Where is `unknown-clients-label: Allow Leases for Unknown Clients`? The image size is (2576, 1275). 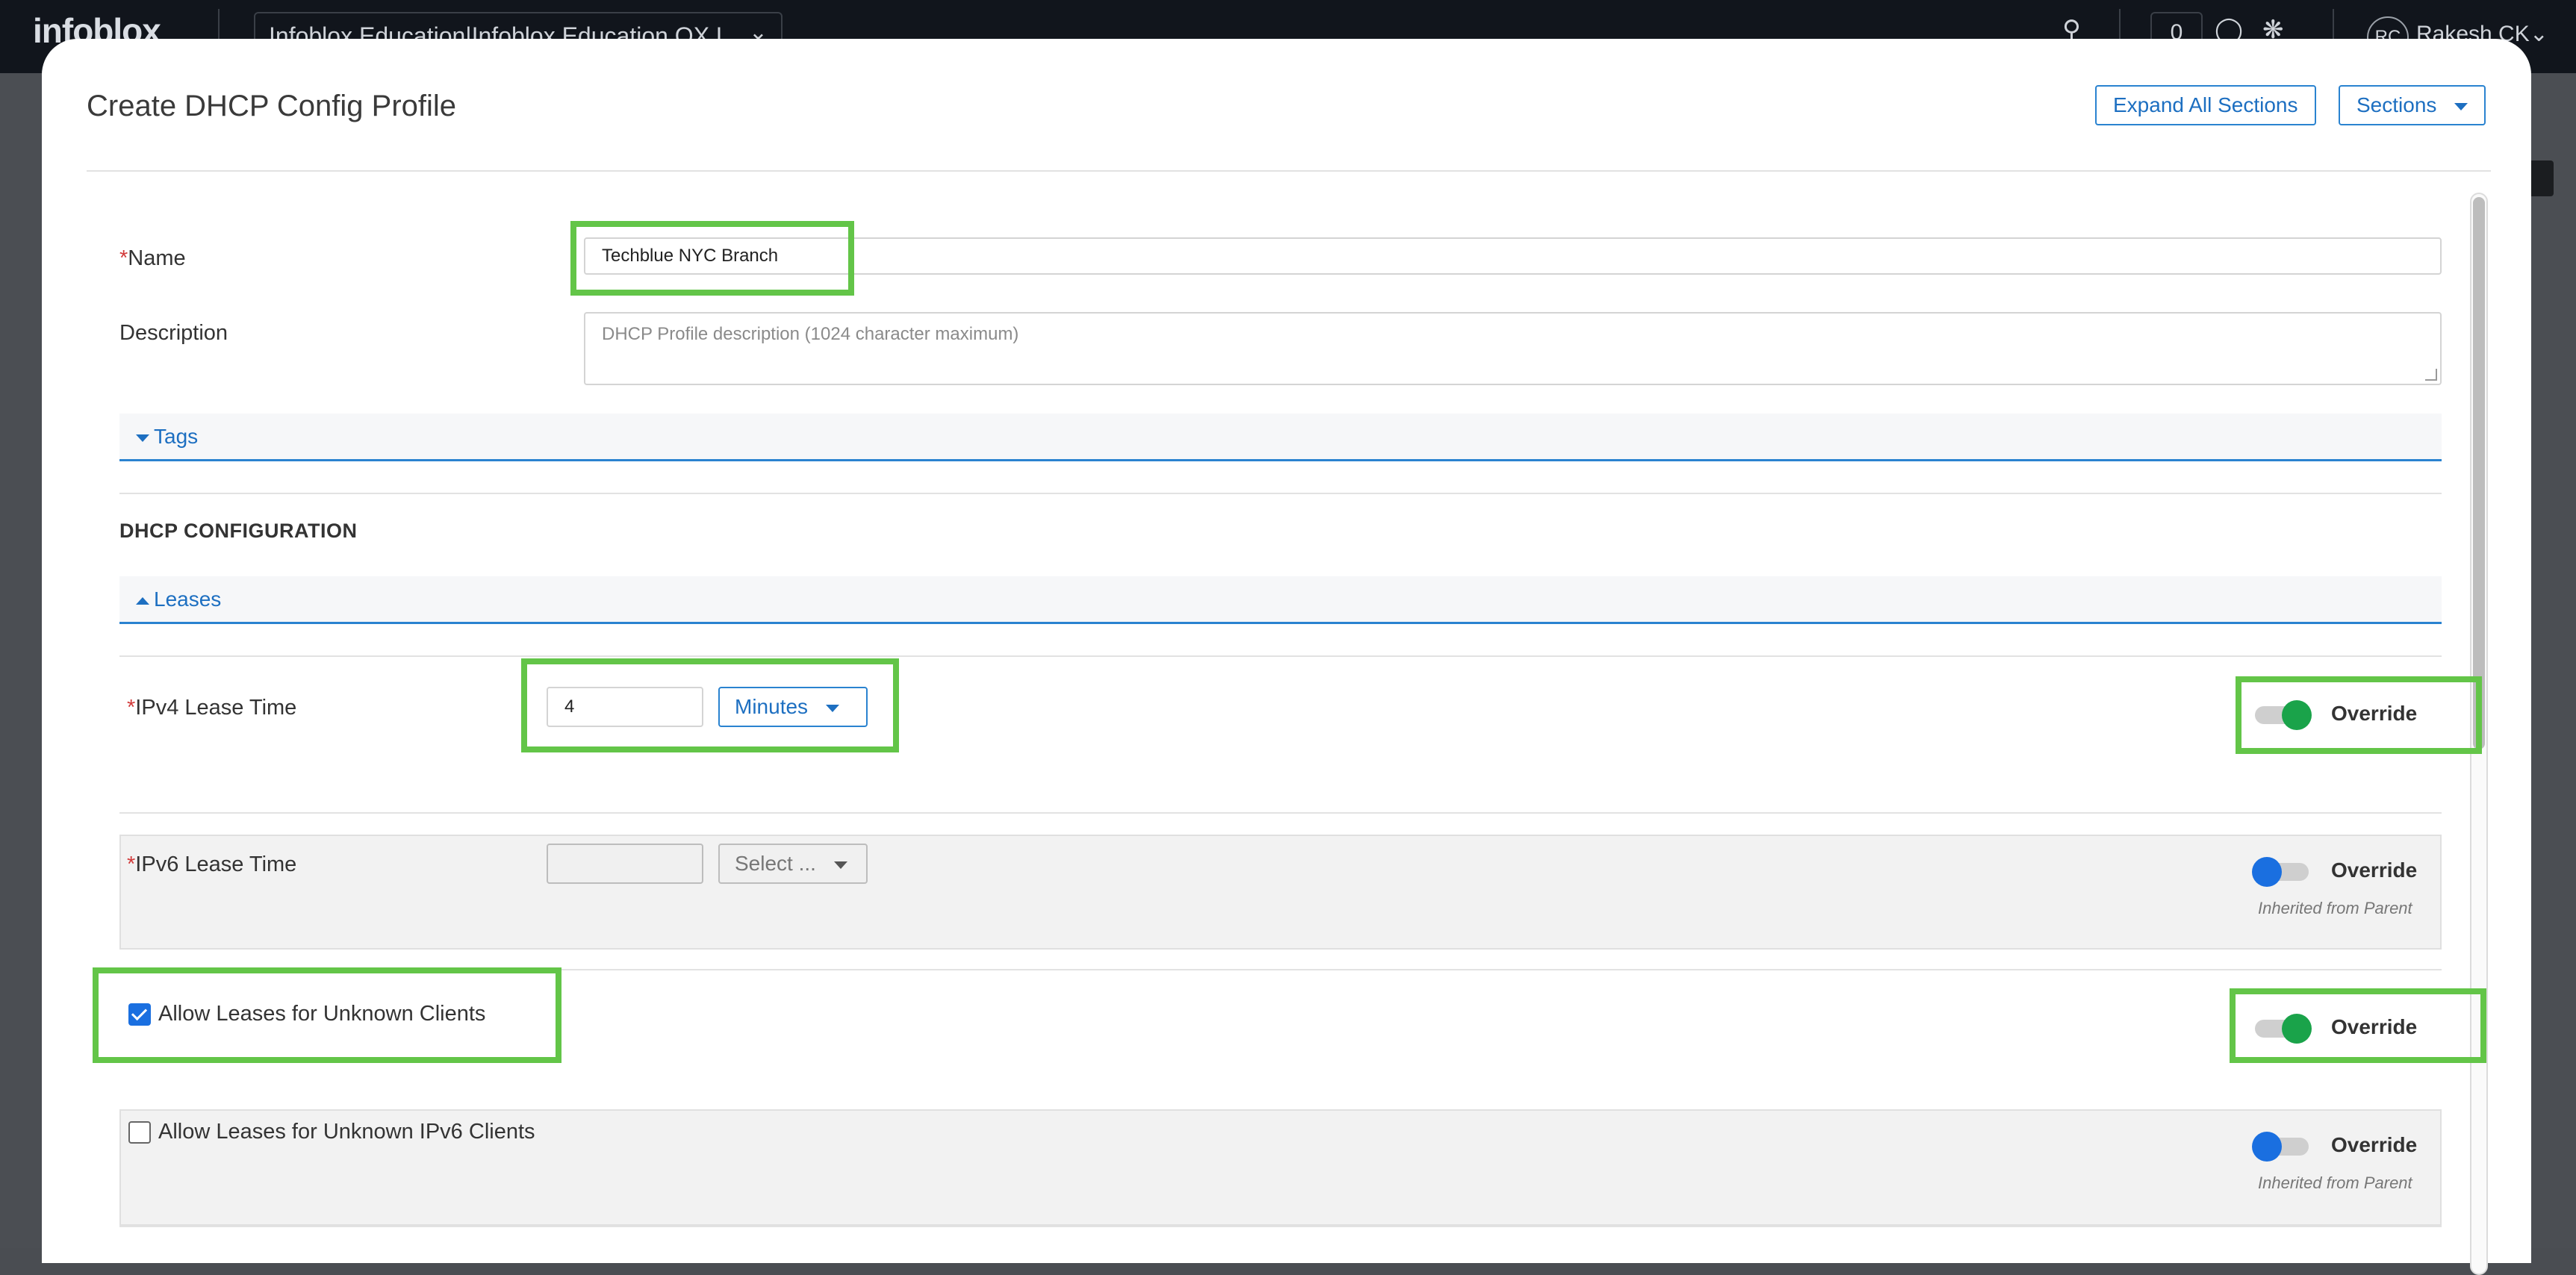 unknown-clients-label: Allow Leases for Unknown Clients is located at coordinates (322, 1014).